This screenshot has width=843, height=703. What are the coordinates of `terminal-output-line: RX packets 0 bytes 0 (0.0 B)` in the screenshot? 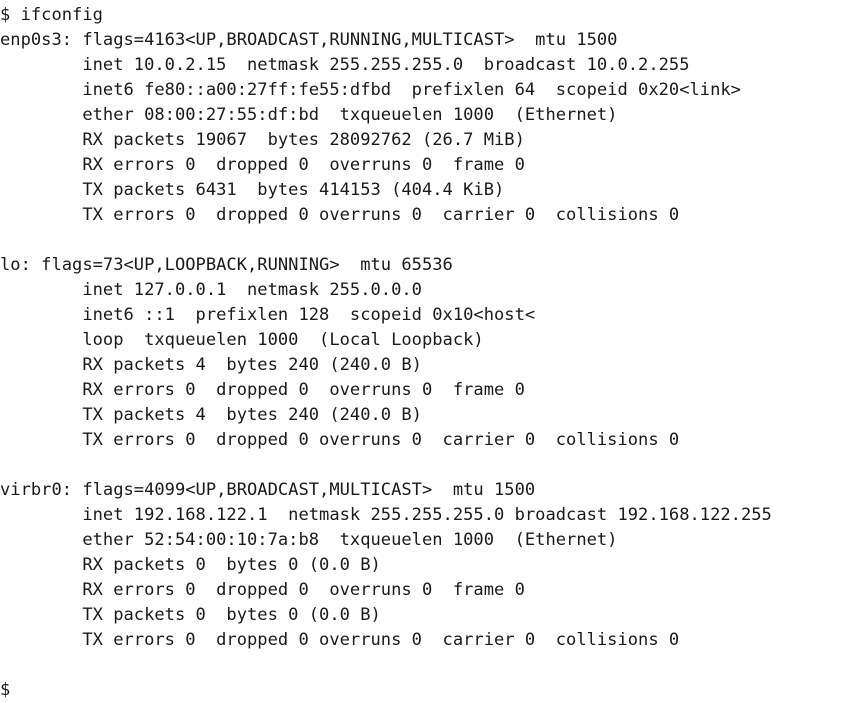 It's located at (190, 565).